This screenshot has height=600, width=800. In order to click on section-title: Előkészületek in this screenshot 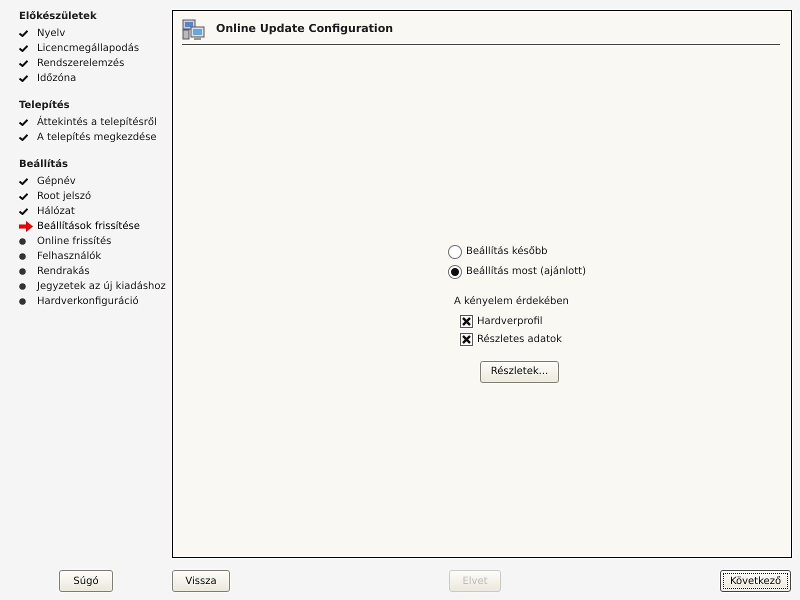, I will do `click(58, 17)`.